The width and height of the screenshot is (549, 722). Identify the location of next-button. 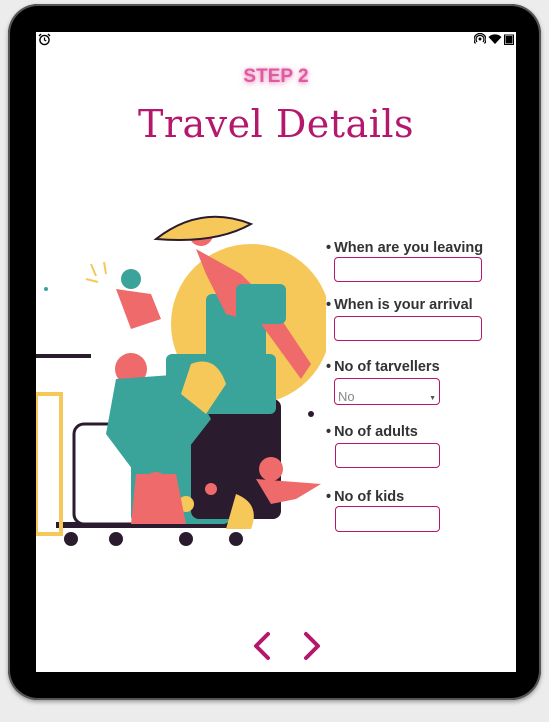
(311, 646).